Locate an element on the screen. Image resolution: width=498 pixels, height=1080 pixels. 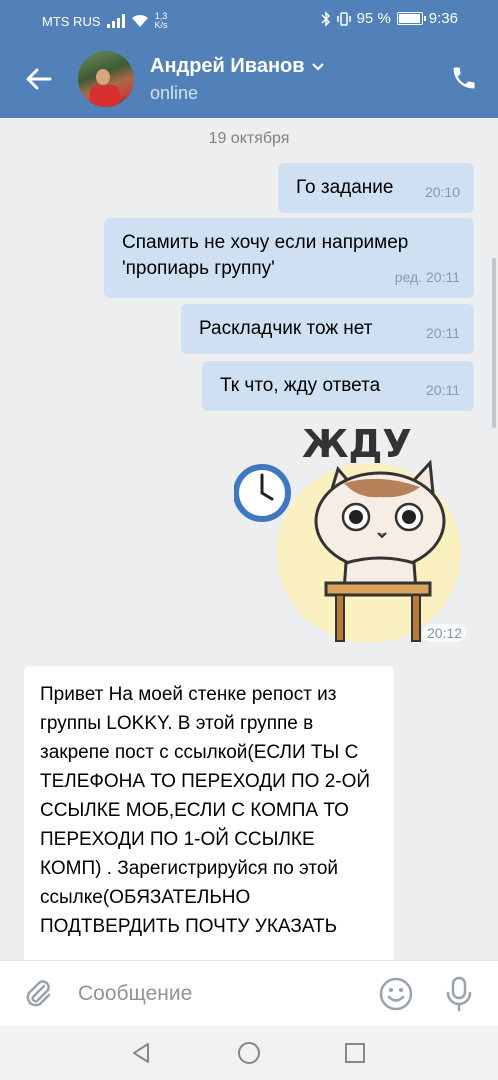
scrollbar is located at coordinates (494, 343).